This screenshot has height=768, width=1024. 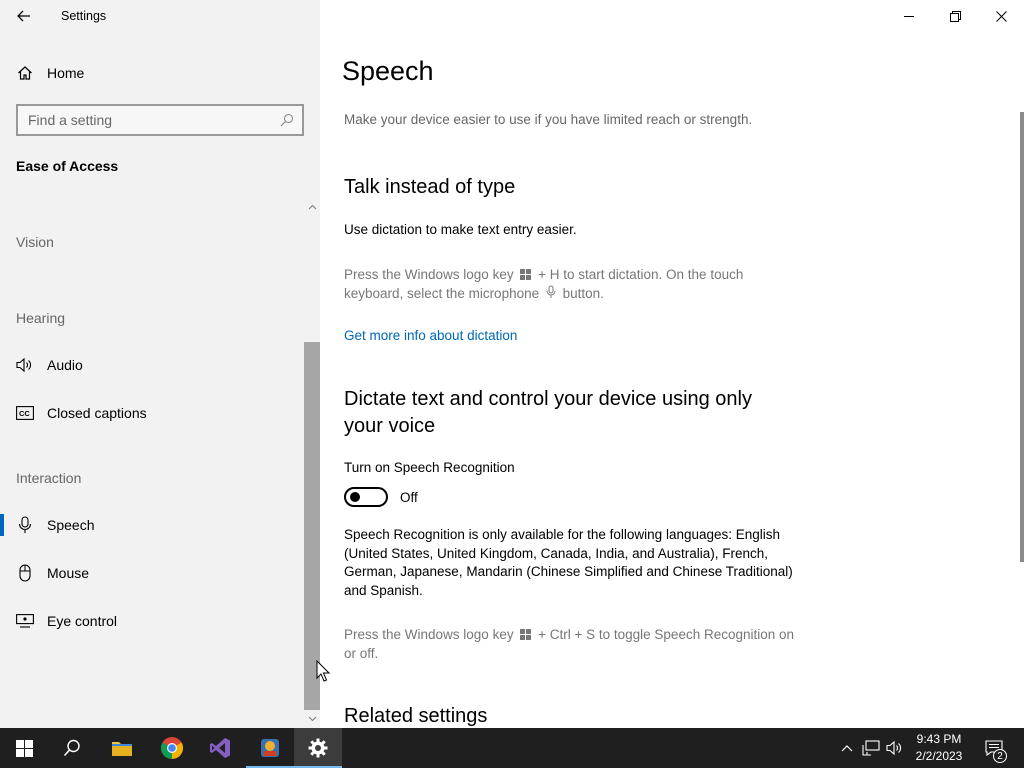 I want to click on toggle-knob, so click(x=355, y=497).